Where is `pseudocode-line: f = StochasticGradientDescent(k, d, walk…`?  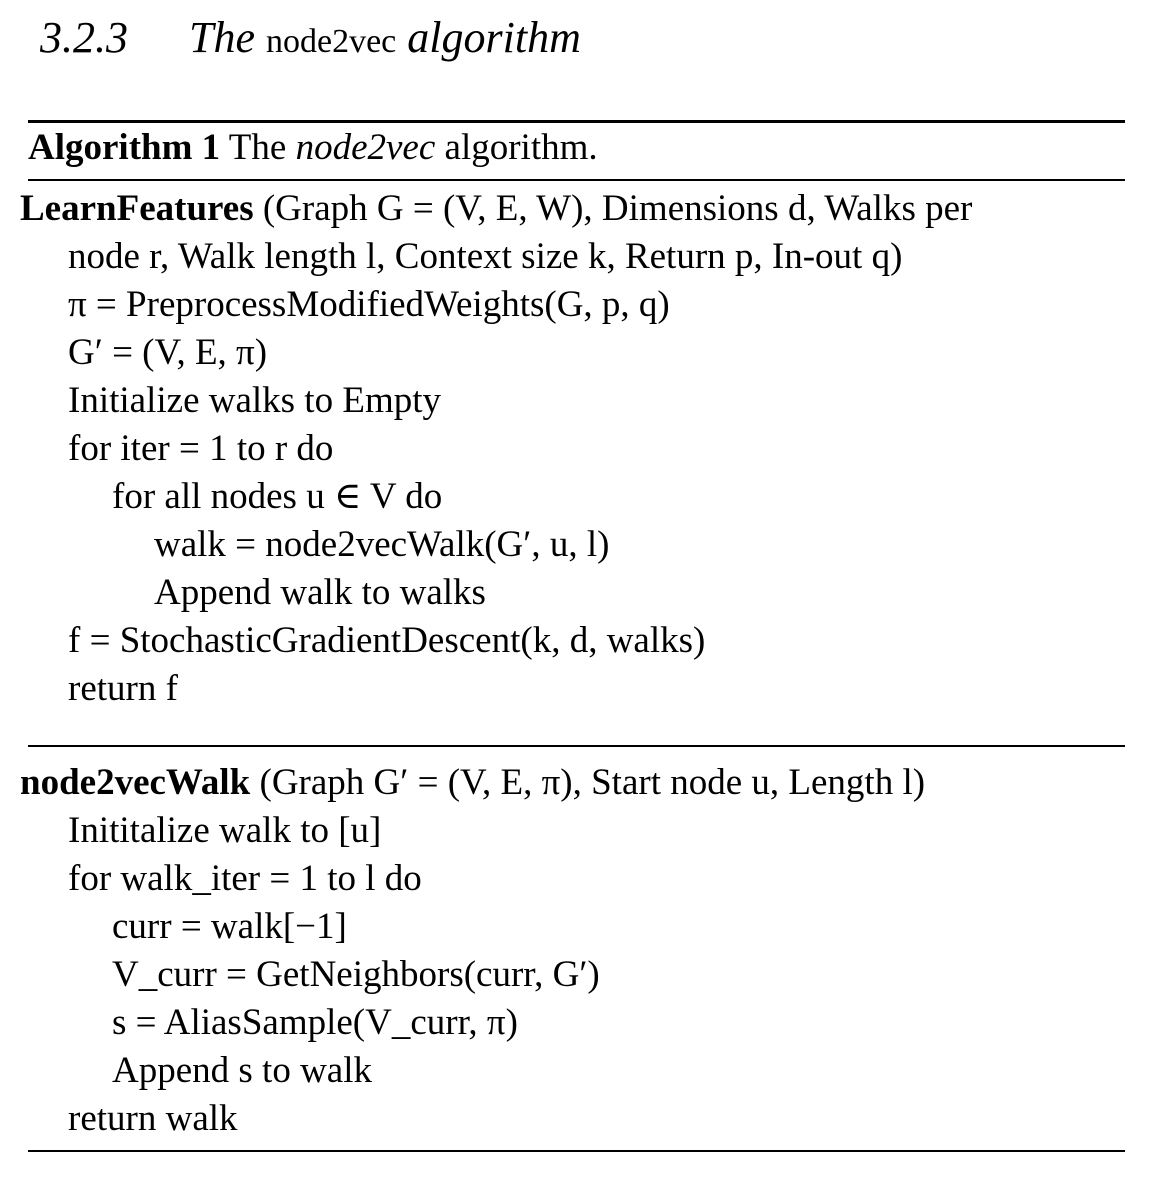
pseudocode-line: f = StochasticGradientDescent(k, d, walk… is located at coordinates (387, 640).